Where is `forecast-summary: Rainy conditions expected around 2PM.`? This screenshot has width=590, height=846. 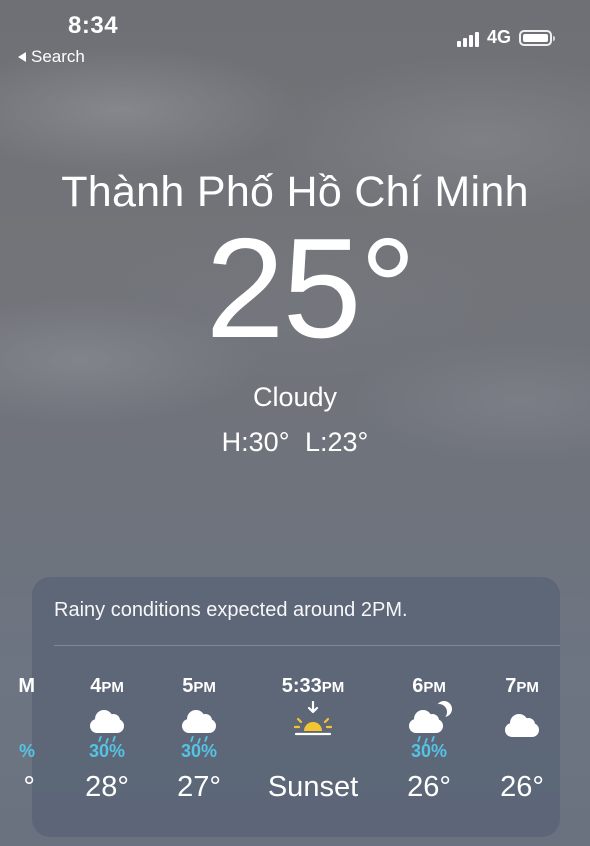 forecast-summary: Rainy conditions expected around 2PM. is located at coordinates (231, 610).